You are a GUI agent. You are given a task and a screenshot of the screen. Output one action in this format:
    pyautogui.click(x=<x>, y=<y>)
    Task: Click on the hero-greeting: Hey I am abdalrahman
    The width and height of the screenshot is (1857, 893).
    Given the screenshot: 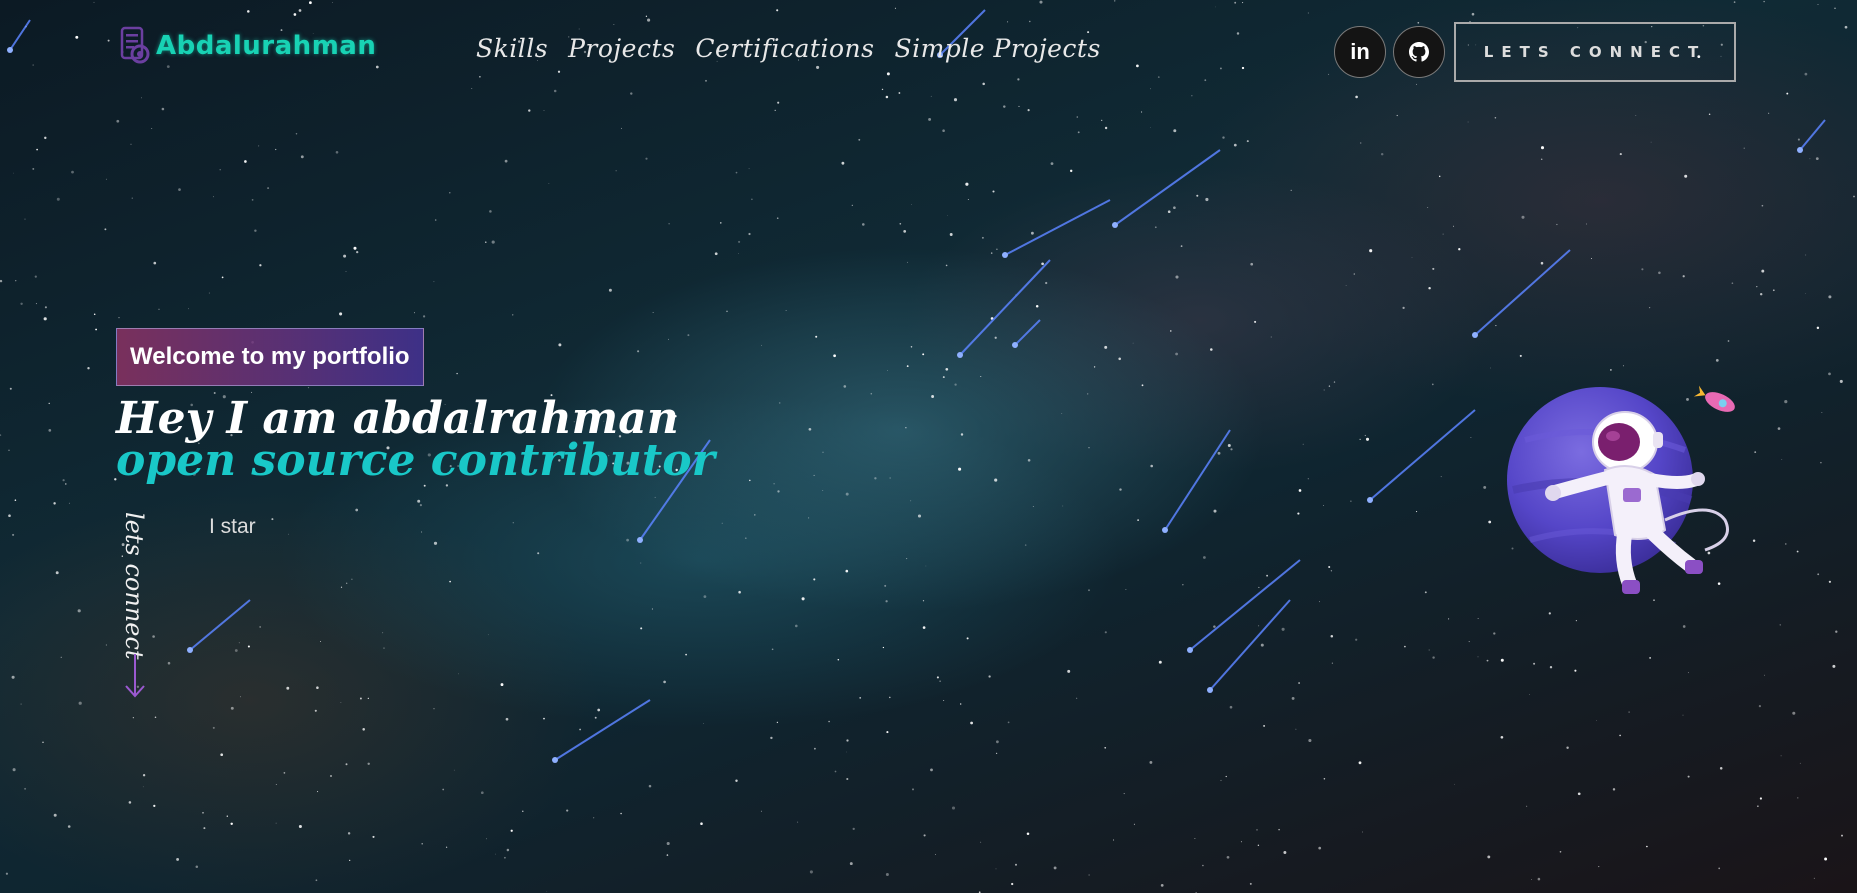 What is the action you would take?
    pyautogui.click(x=397, y=418)
    